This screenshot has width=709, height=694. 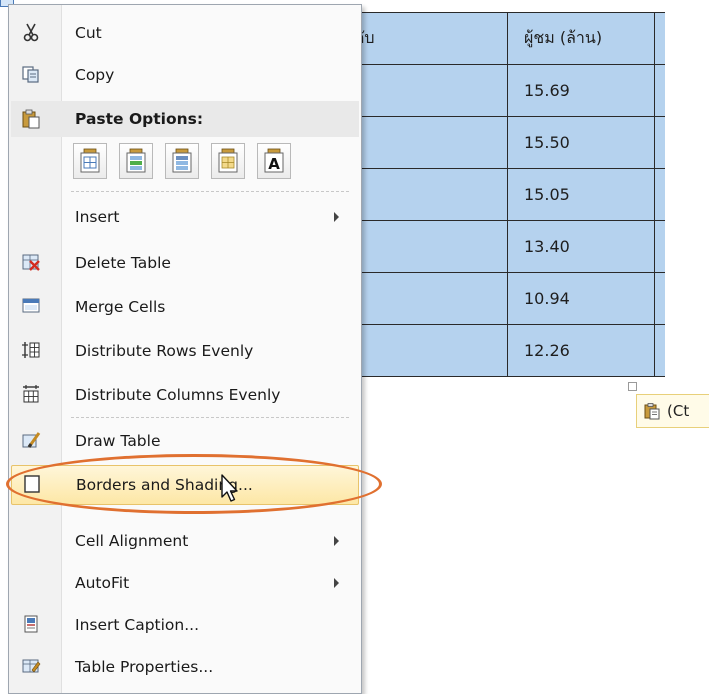 I want to click on menu-item-copy: Copy, so click(x=185, y=75).